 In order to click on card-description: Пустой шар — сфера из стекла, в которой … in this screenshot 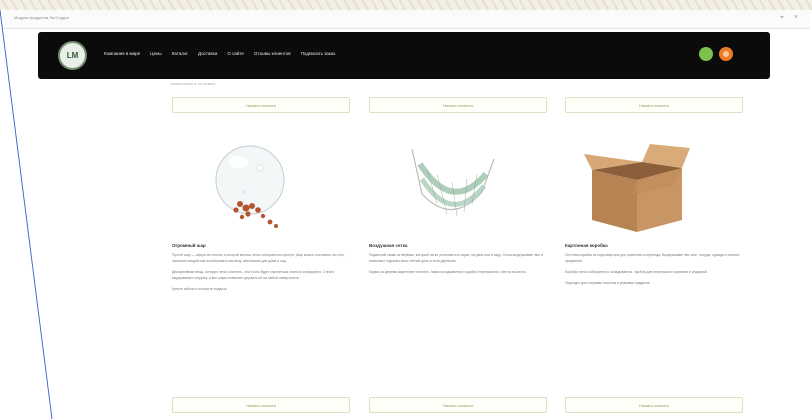, I will do `click(262, 274)`.